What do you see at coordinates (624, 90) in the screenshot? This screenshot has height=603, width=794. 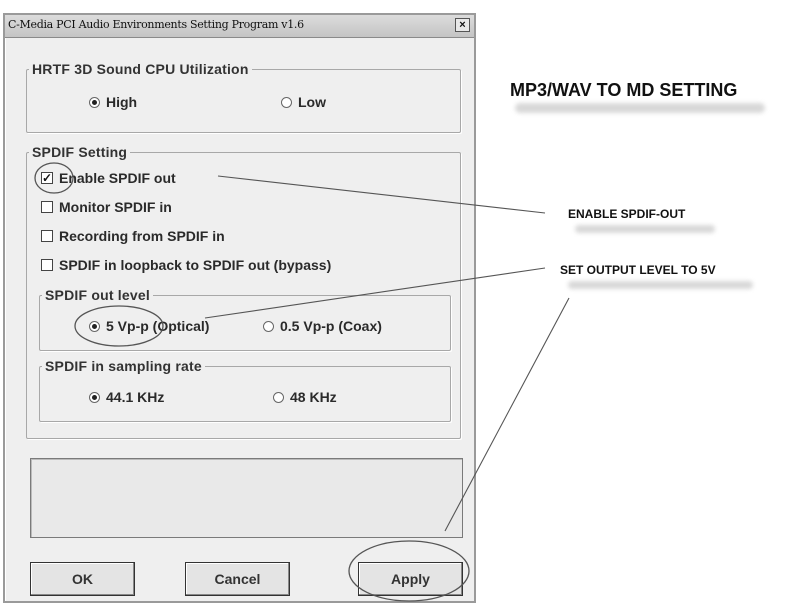 I see `annotation-heading: MP3/WAV TO MD SETTING` at bounding box center [624, 90].